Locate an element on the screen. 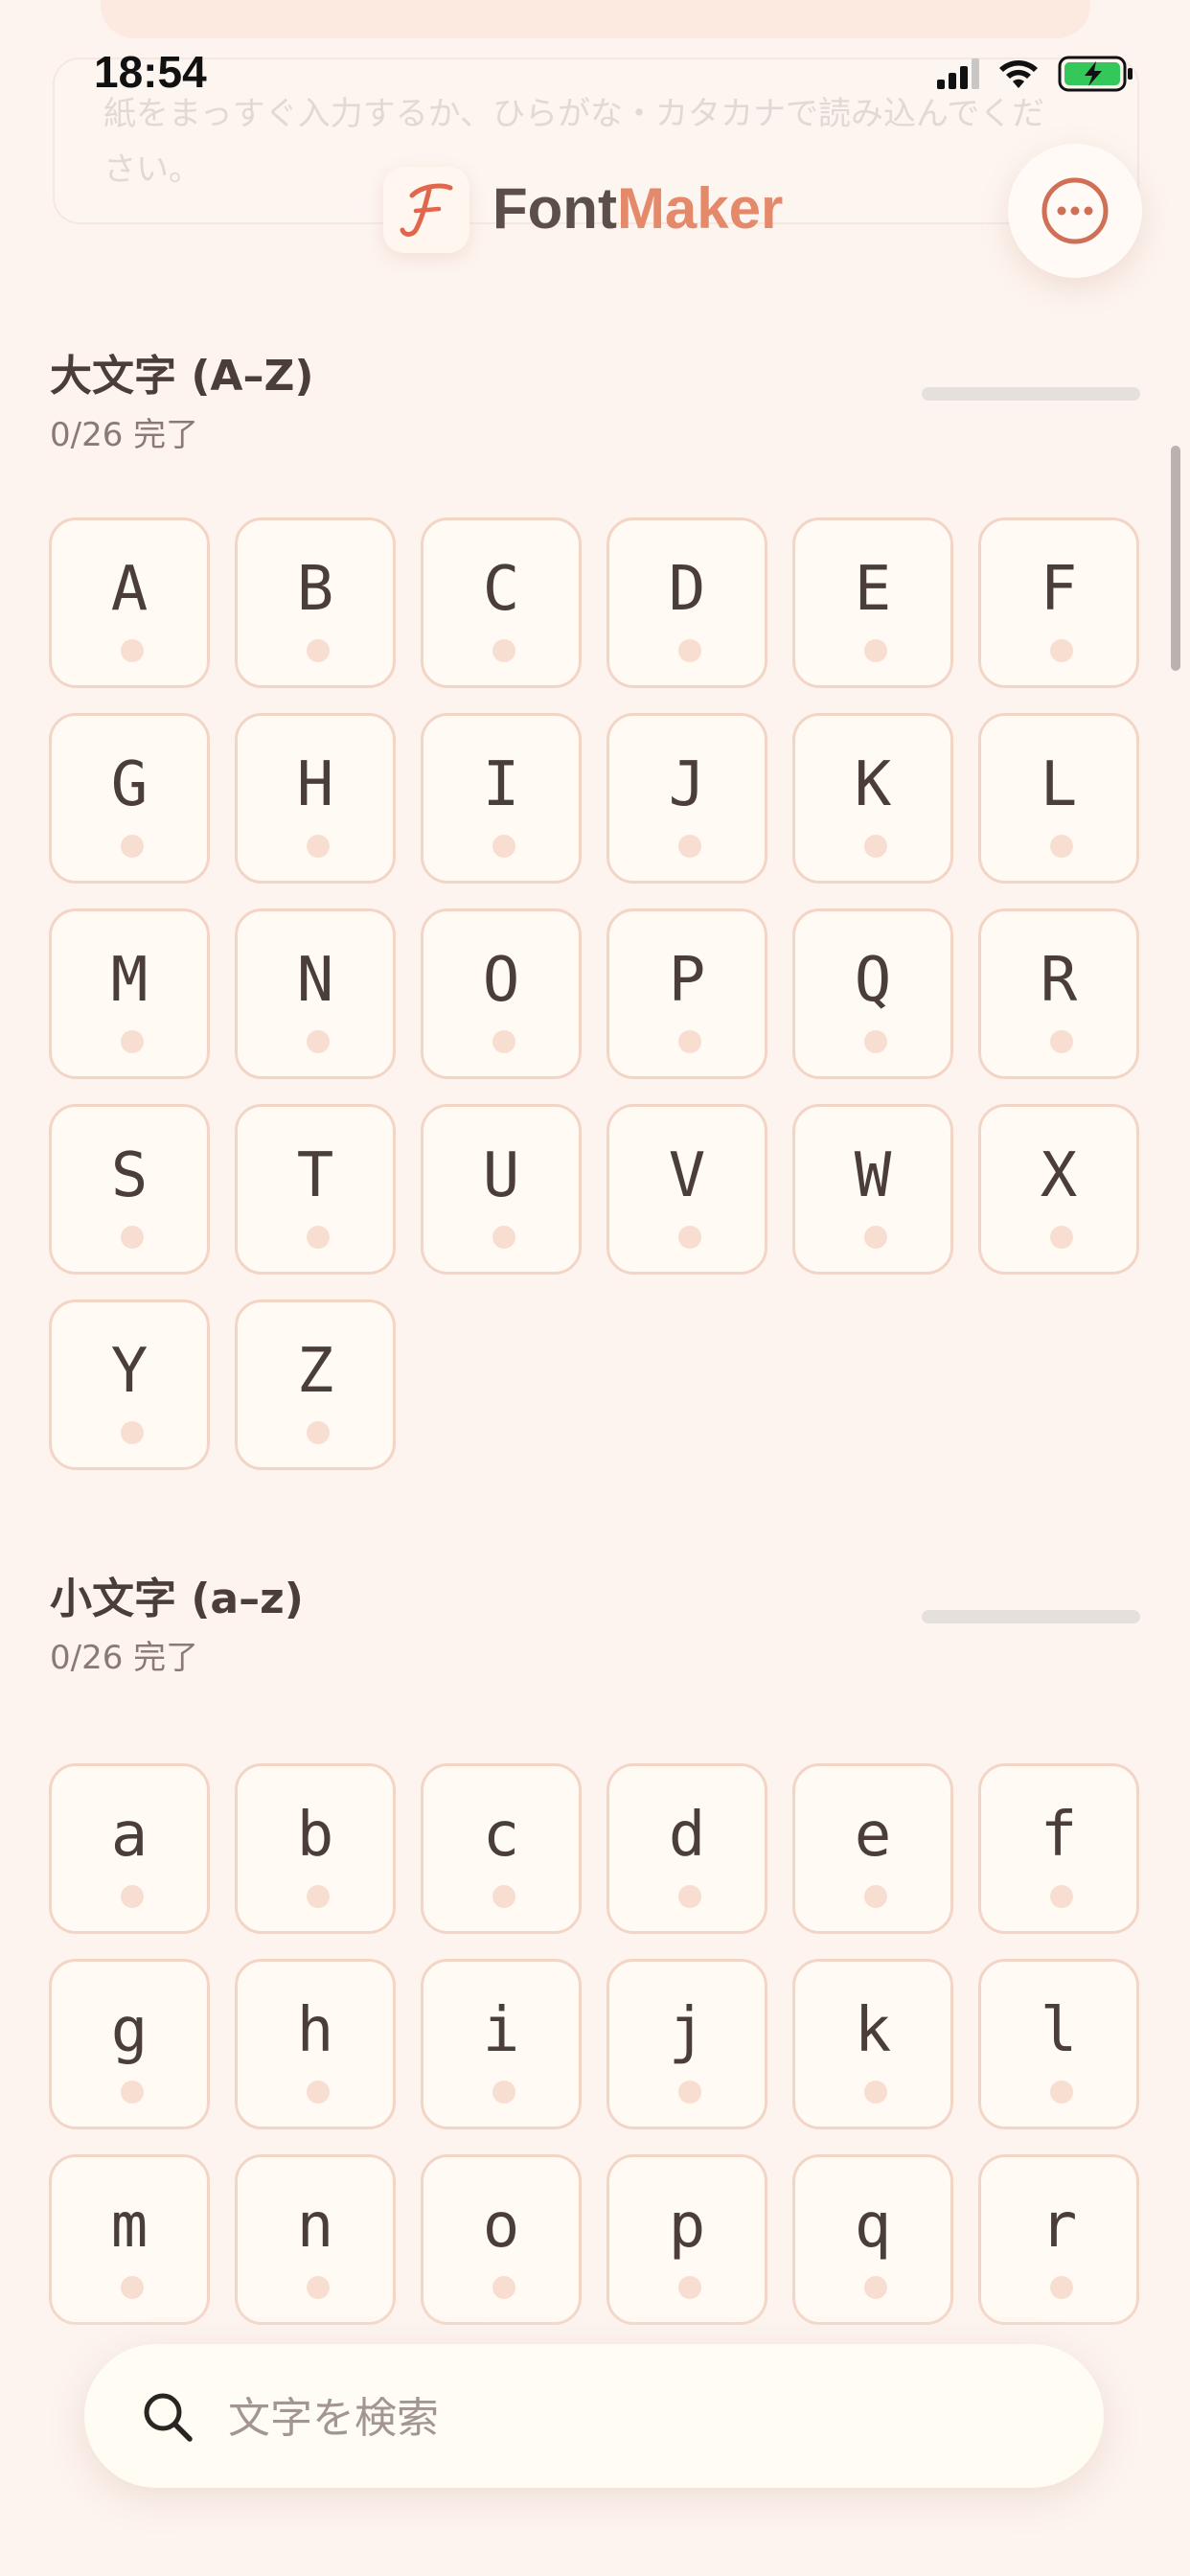 This screenshot has width=1190, height=2576. uppercase-character-tile: F is located at coordinates (1059, 603).